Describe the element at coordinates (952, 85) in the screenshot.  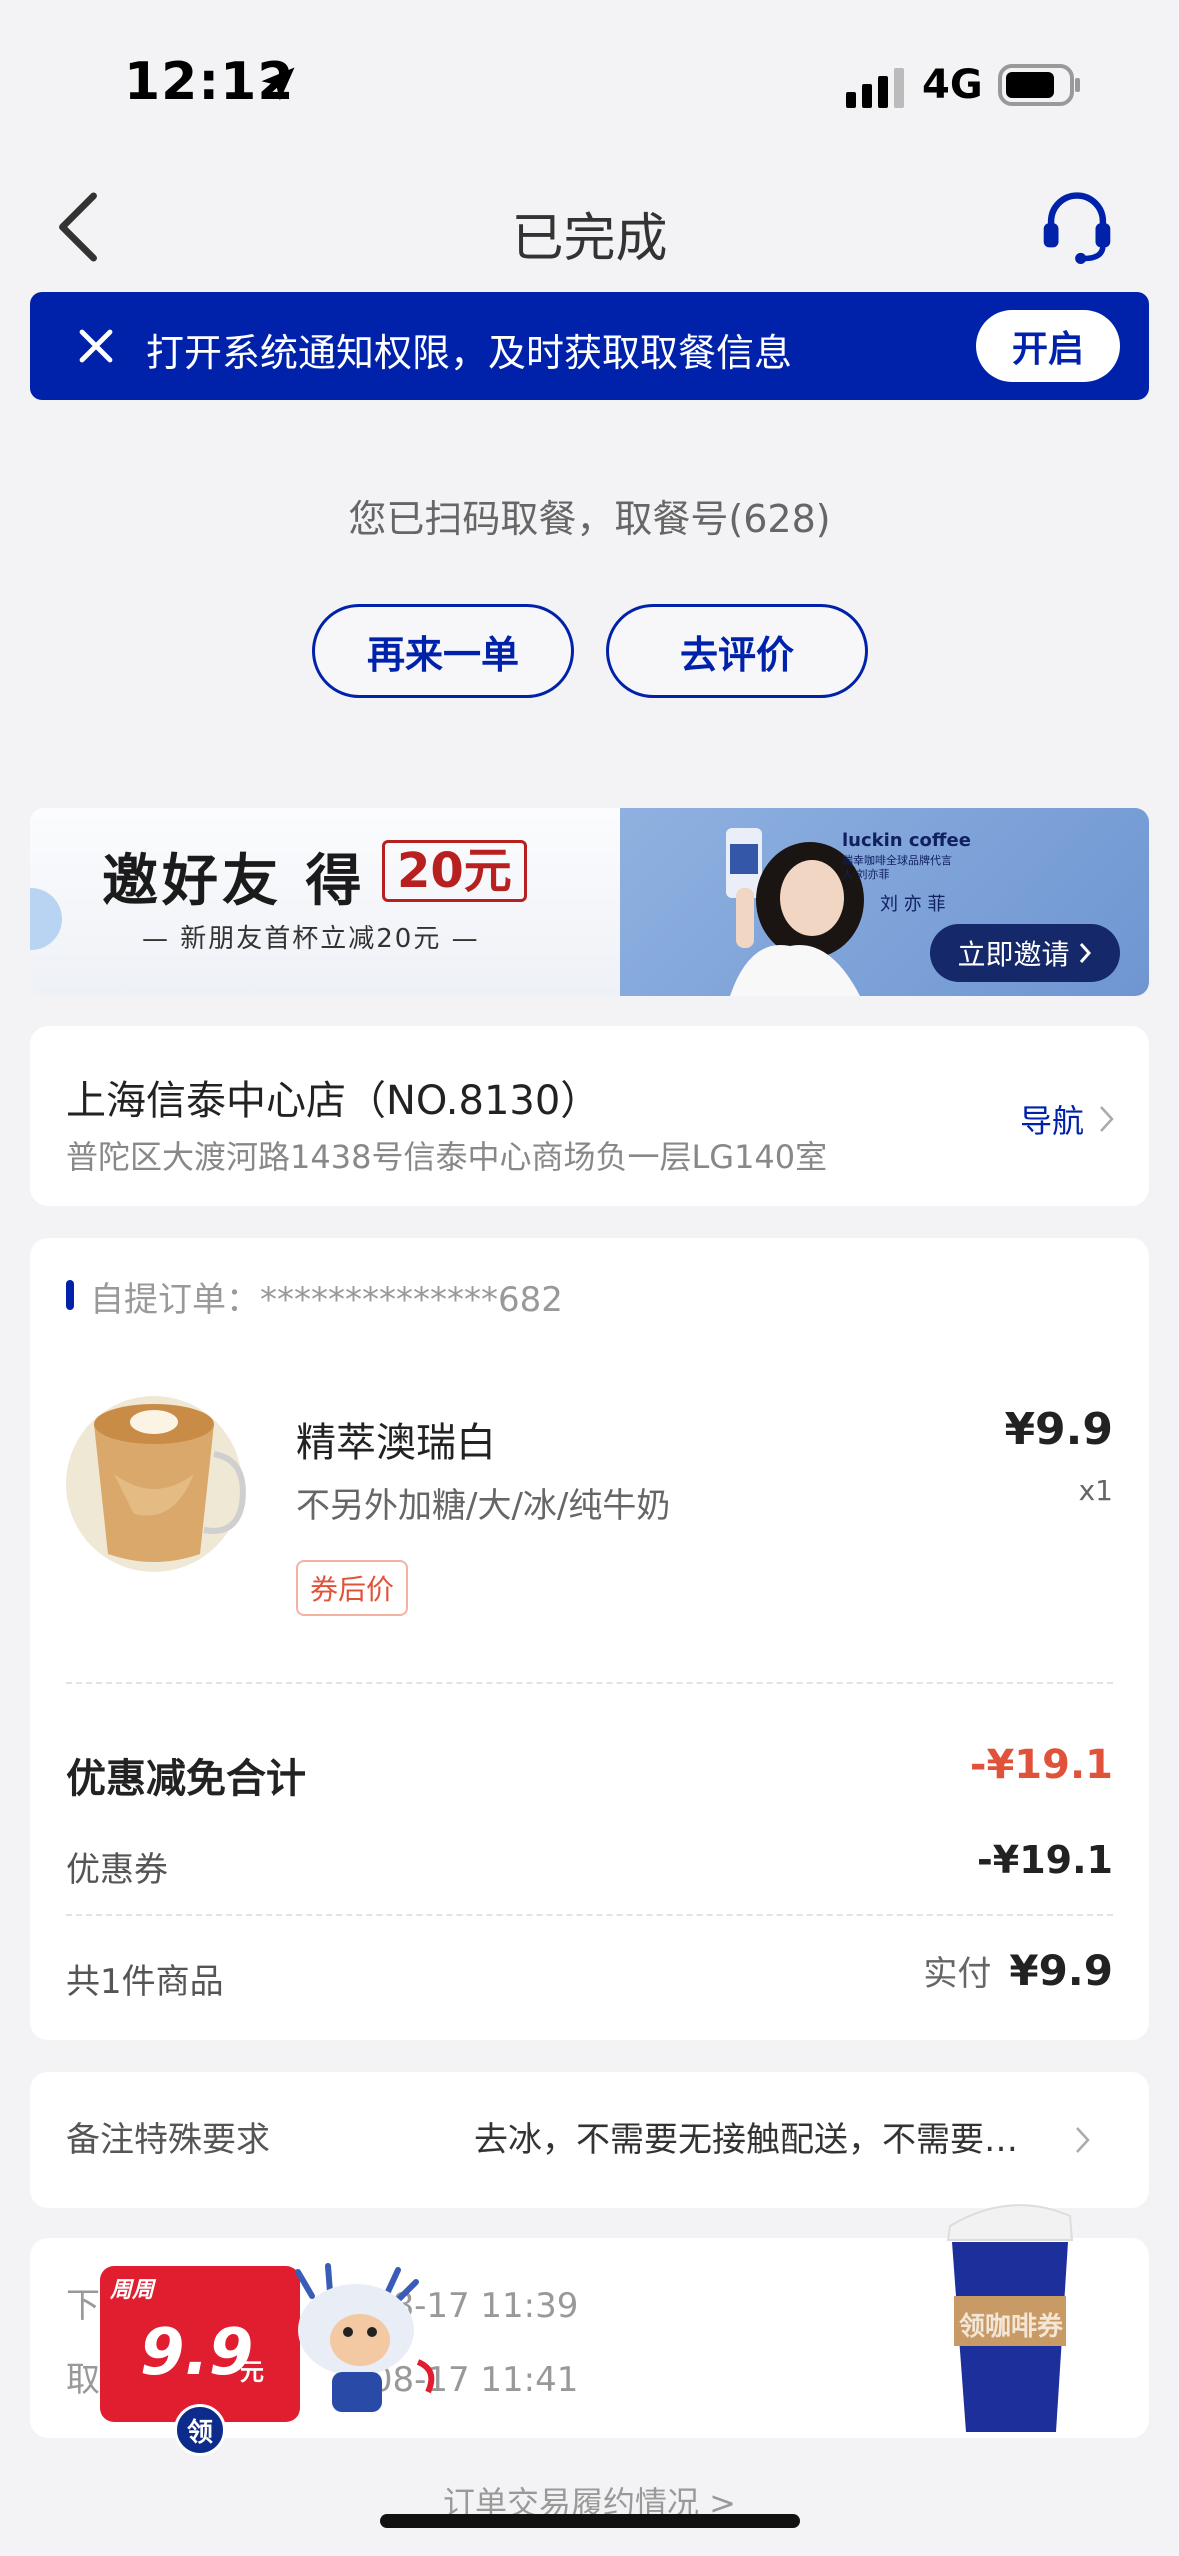
I see `network-type: 4G` at that location.